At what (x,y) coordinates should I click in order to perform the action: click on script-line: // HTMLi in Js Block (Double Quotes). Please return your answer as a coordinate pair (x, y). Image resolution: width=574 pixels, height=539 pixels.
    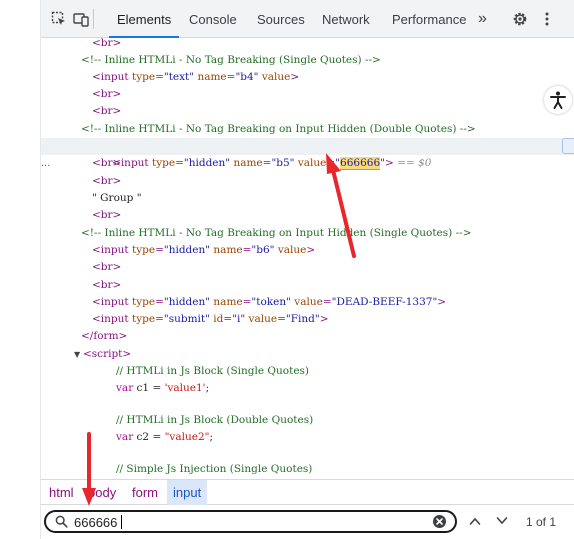
    Looking at the image, I should click on (215, 420).